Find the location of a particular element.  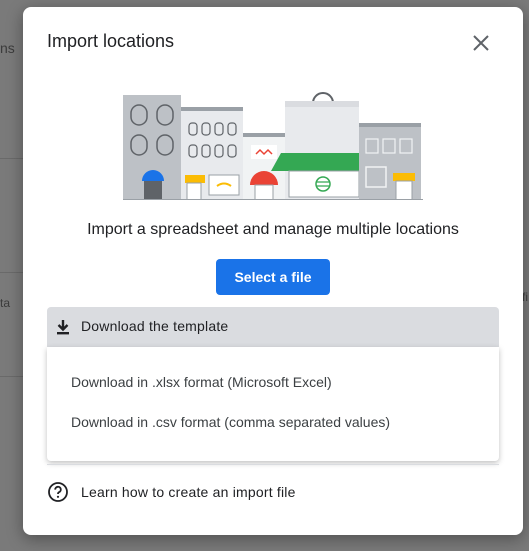

download-template-label: Download the template is located at coordinates (155, 326).